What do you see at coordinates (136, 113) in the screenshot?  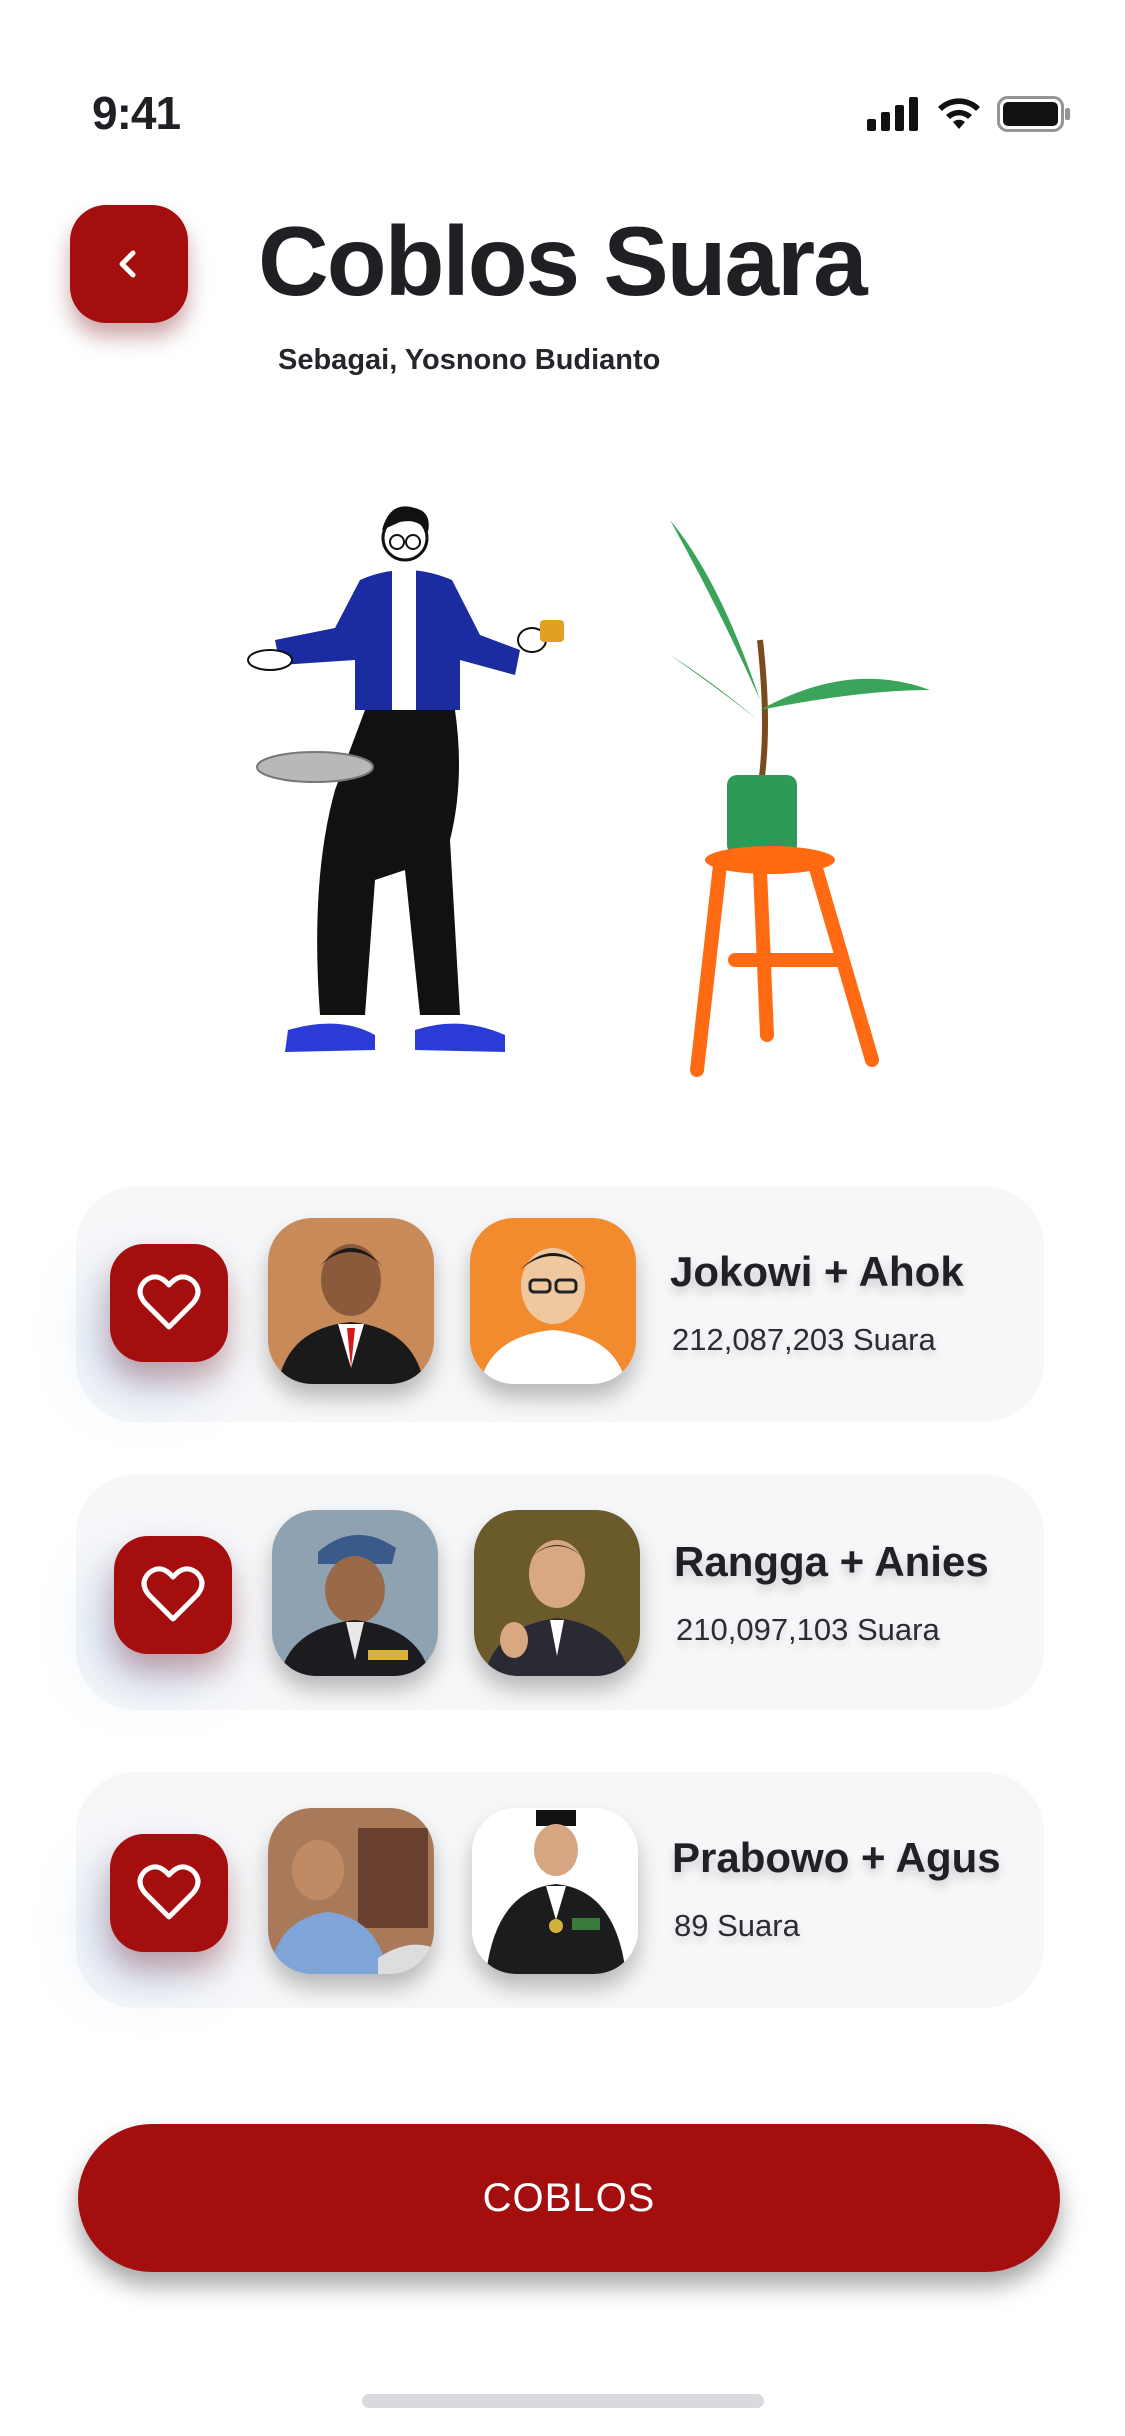 I see `status-time: 9:41` at bounding box center [136, 113].